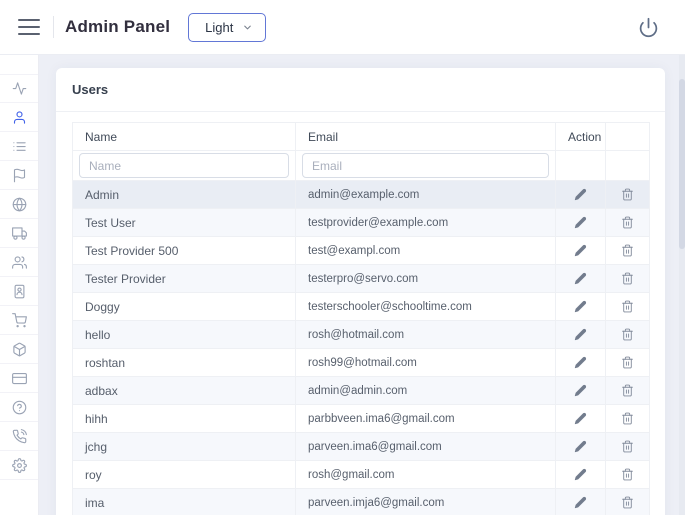  Describe the element at coordinates (29, 27) in the screenshot. I see `hamburger-icon` at that location.